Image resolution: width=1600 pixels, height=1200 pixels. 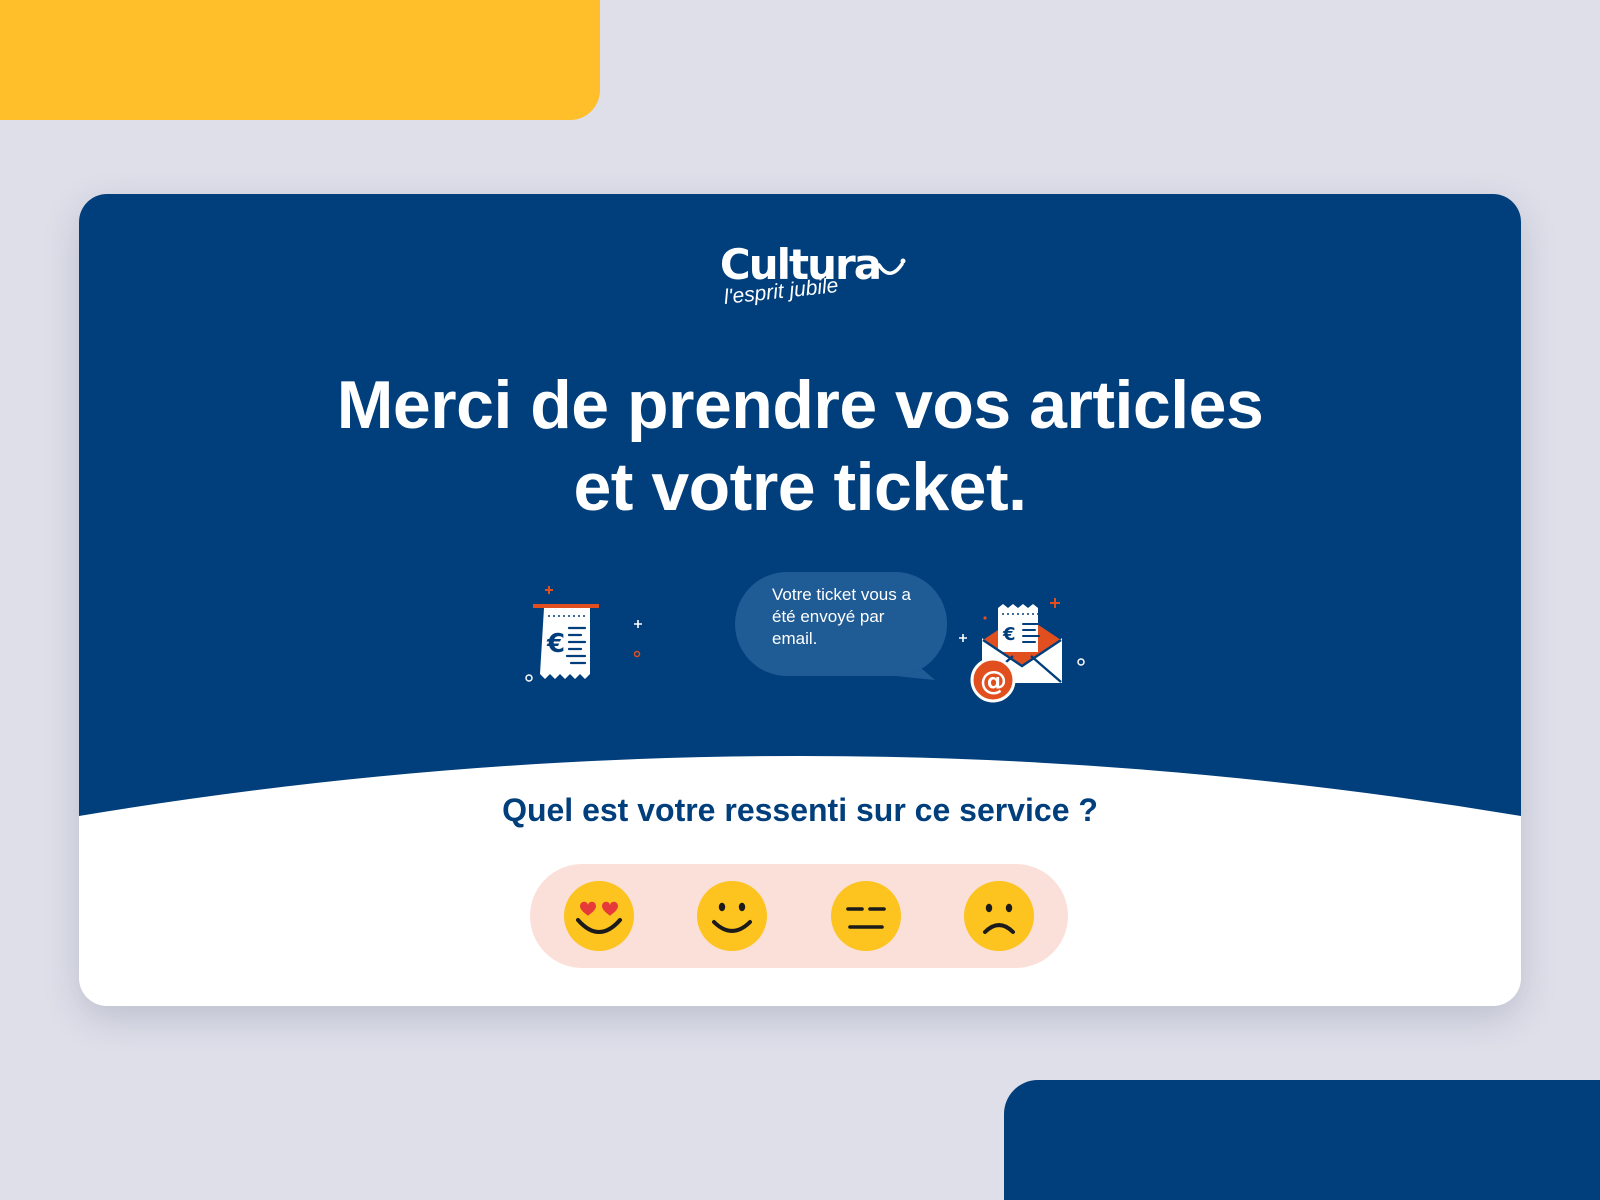 What do you see at coordinates (800, 275) in the screenshot?
I see `cultura-logo: Cultura l'esprit jubile` at bounding box center [800, 275].